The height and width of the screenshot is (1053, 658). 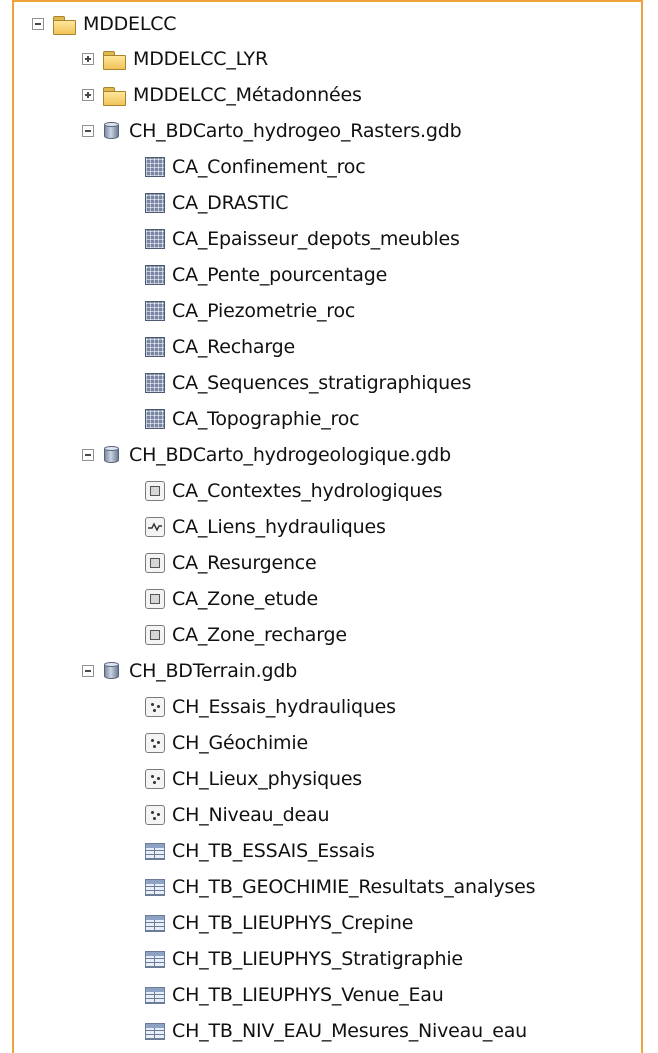 What do you see at coordinates (245, 599) in the screenshot?
I see `tree-item-label: CA_Zone_etude` at bounding box center [245, 599].